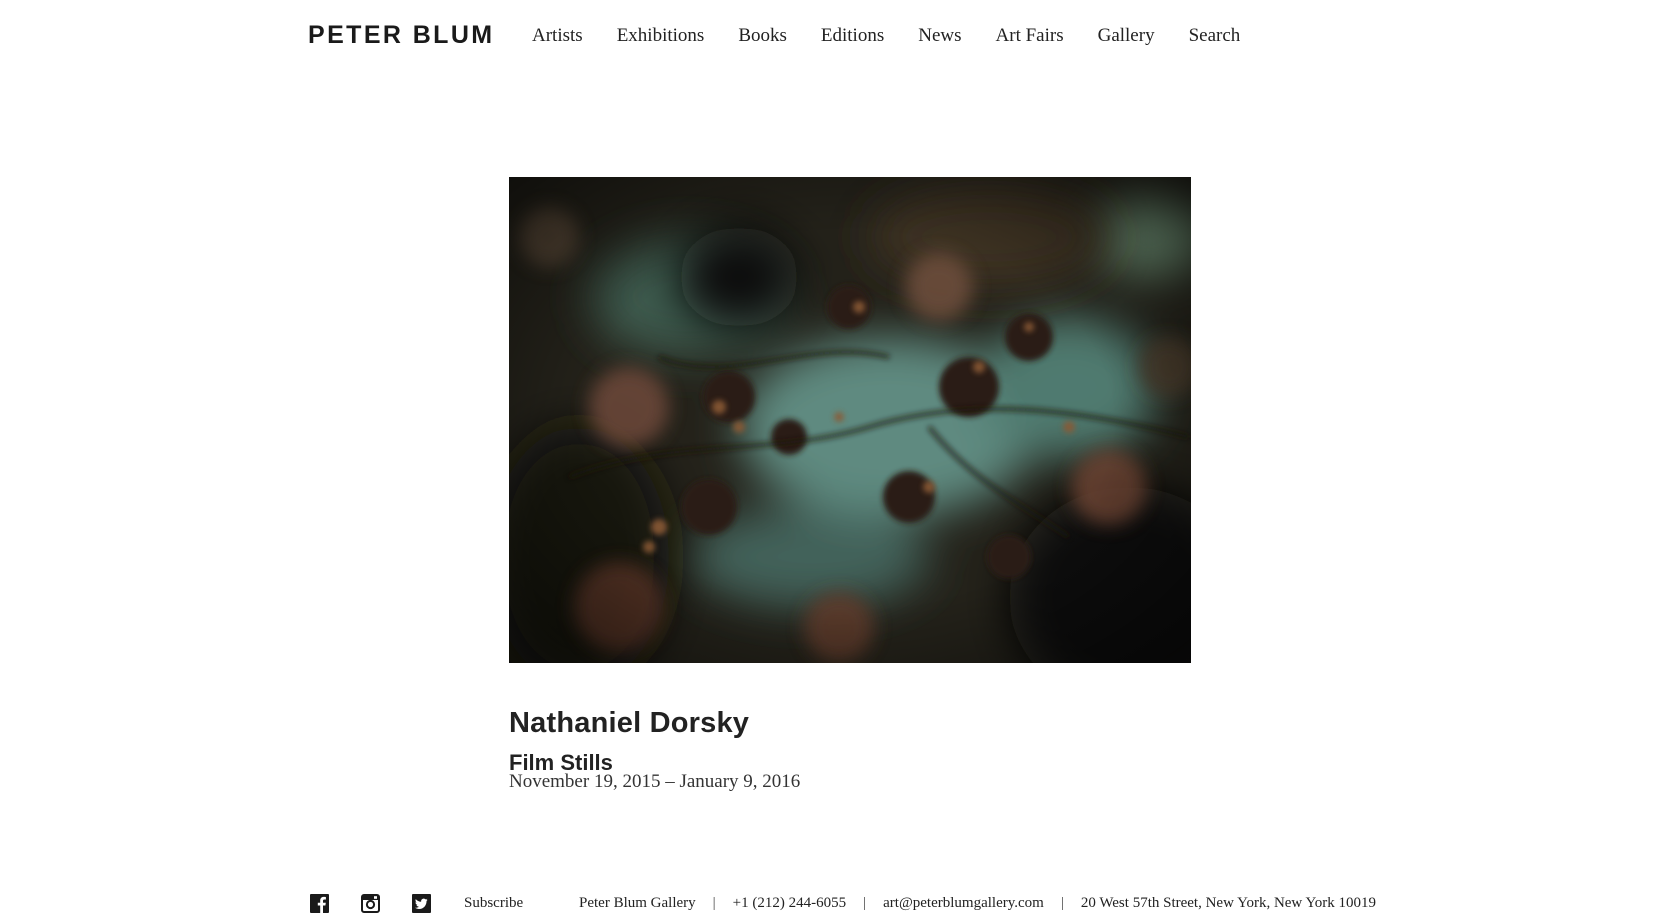 The image size is (1678, 919). Describe the element at coordinates (789, 903) in the screenshot. I see `phone-link: +1 (212) 244-6055` at that location.